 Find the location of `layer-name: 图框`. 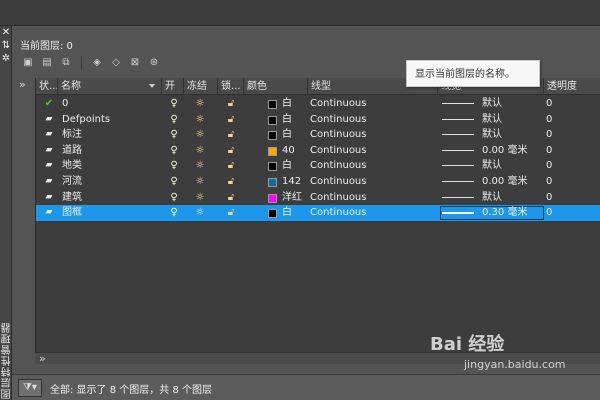

layer-name: 图框 is located at coordinates (111, 213).